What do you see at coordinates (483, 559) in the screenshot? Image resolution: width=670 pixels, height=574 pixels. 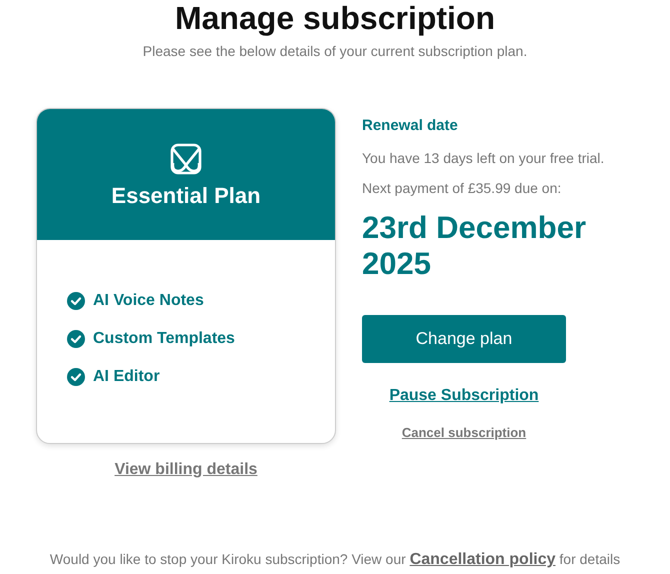 I see `cancellation-policy-link: Cancellation policy` at bounding box center [483, 559].